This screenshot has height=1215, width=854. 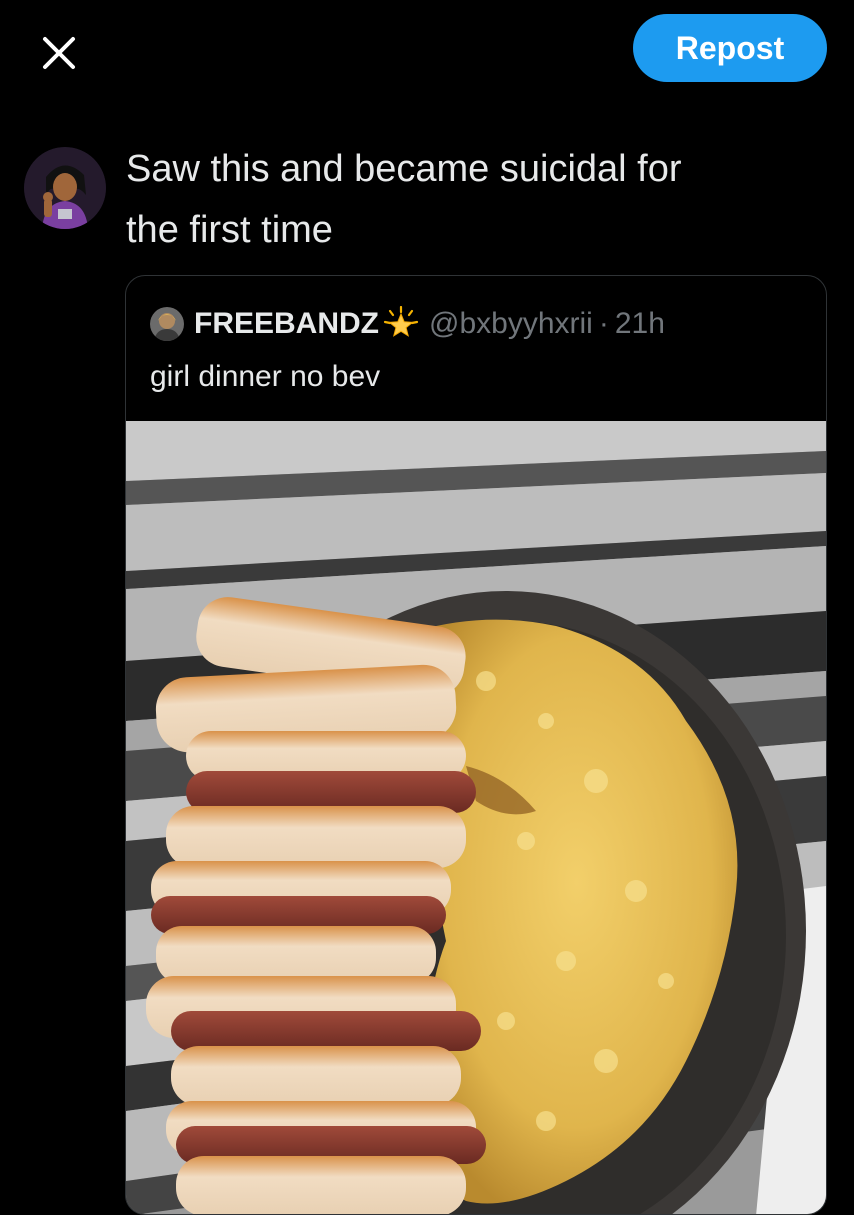 I want to click on top-bar: Repost, so click(x=427, y=55).